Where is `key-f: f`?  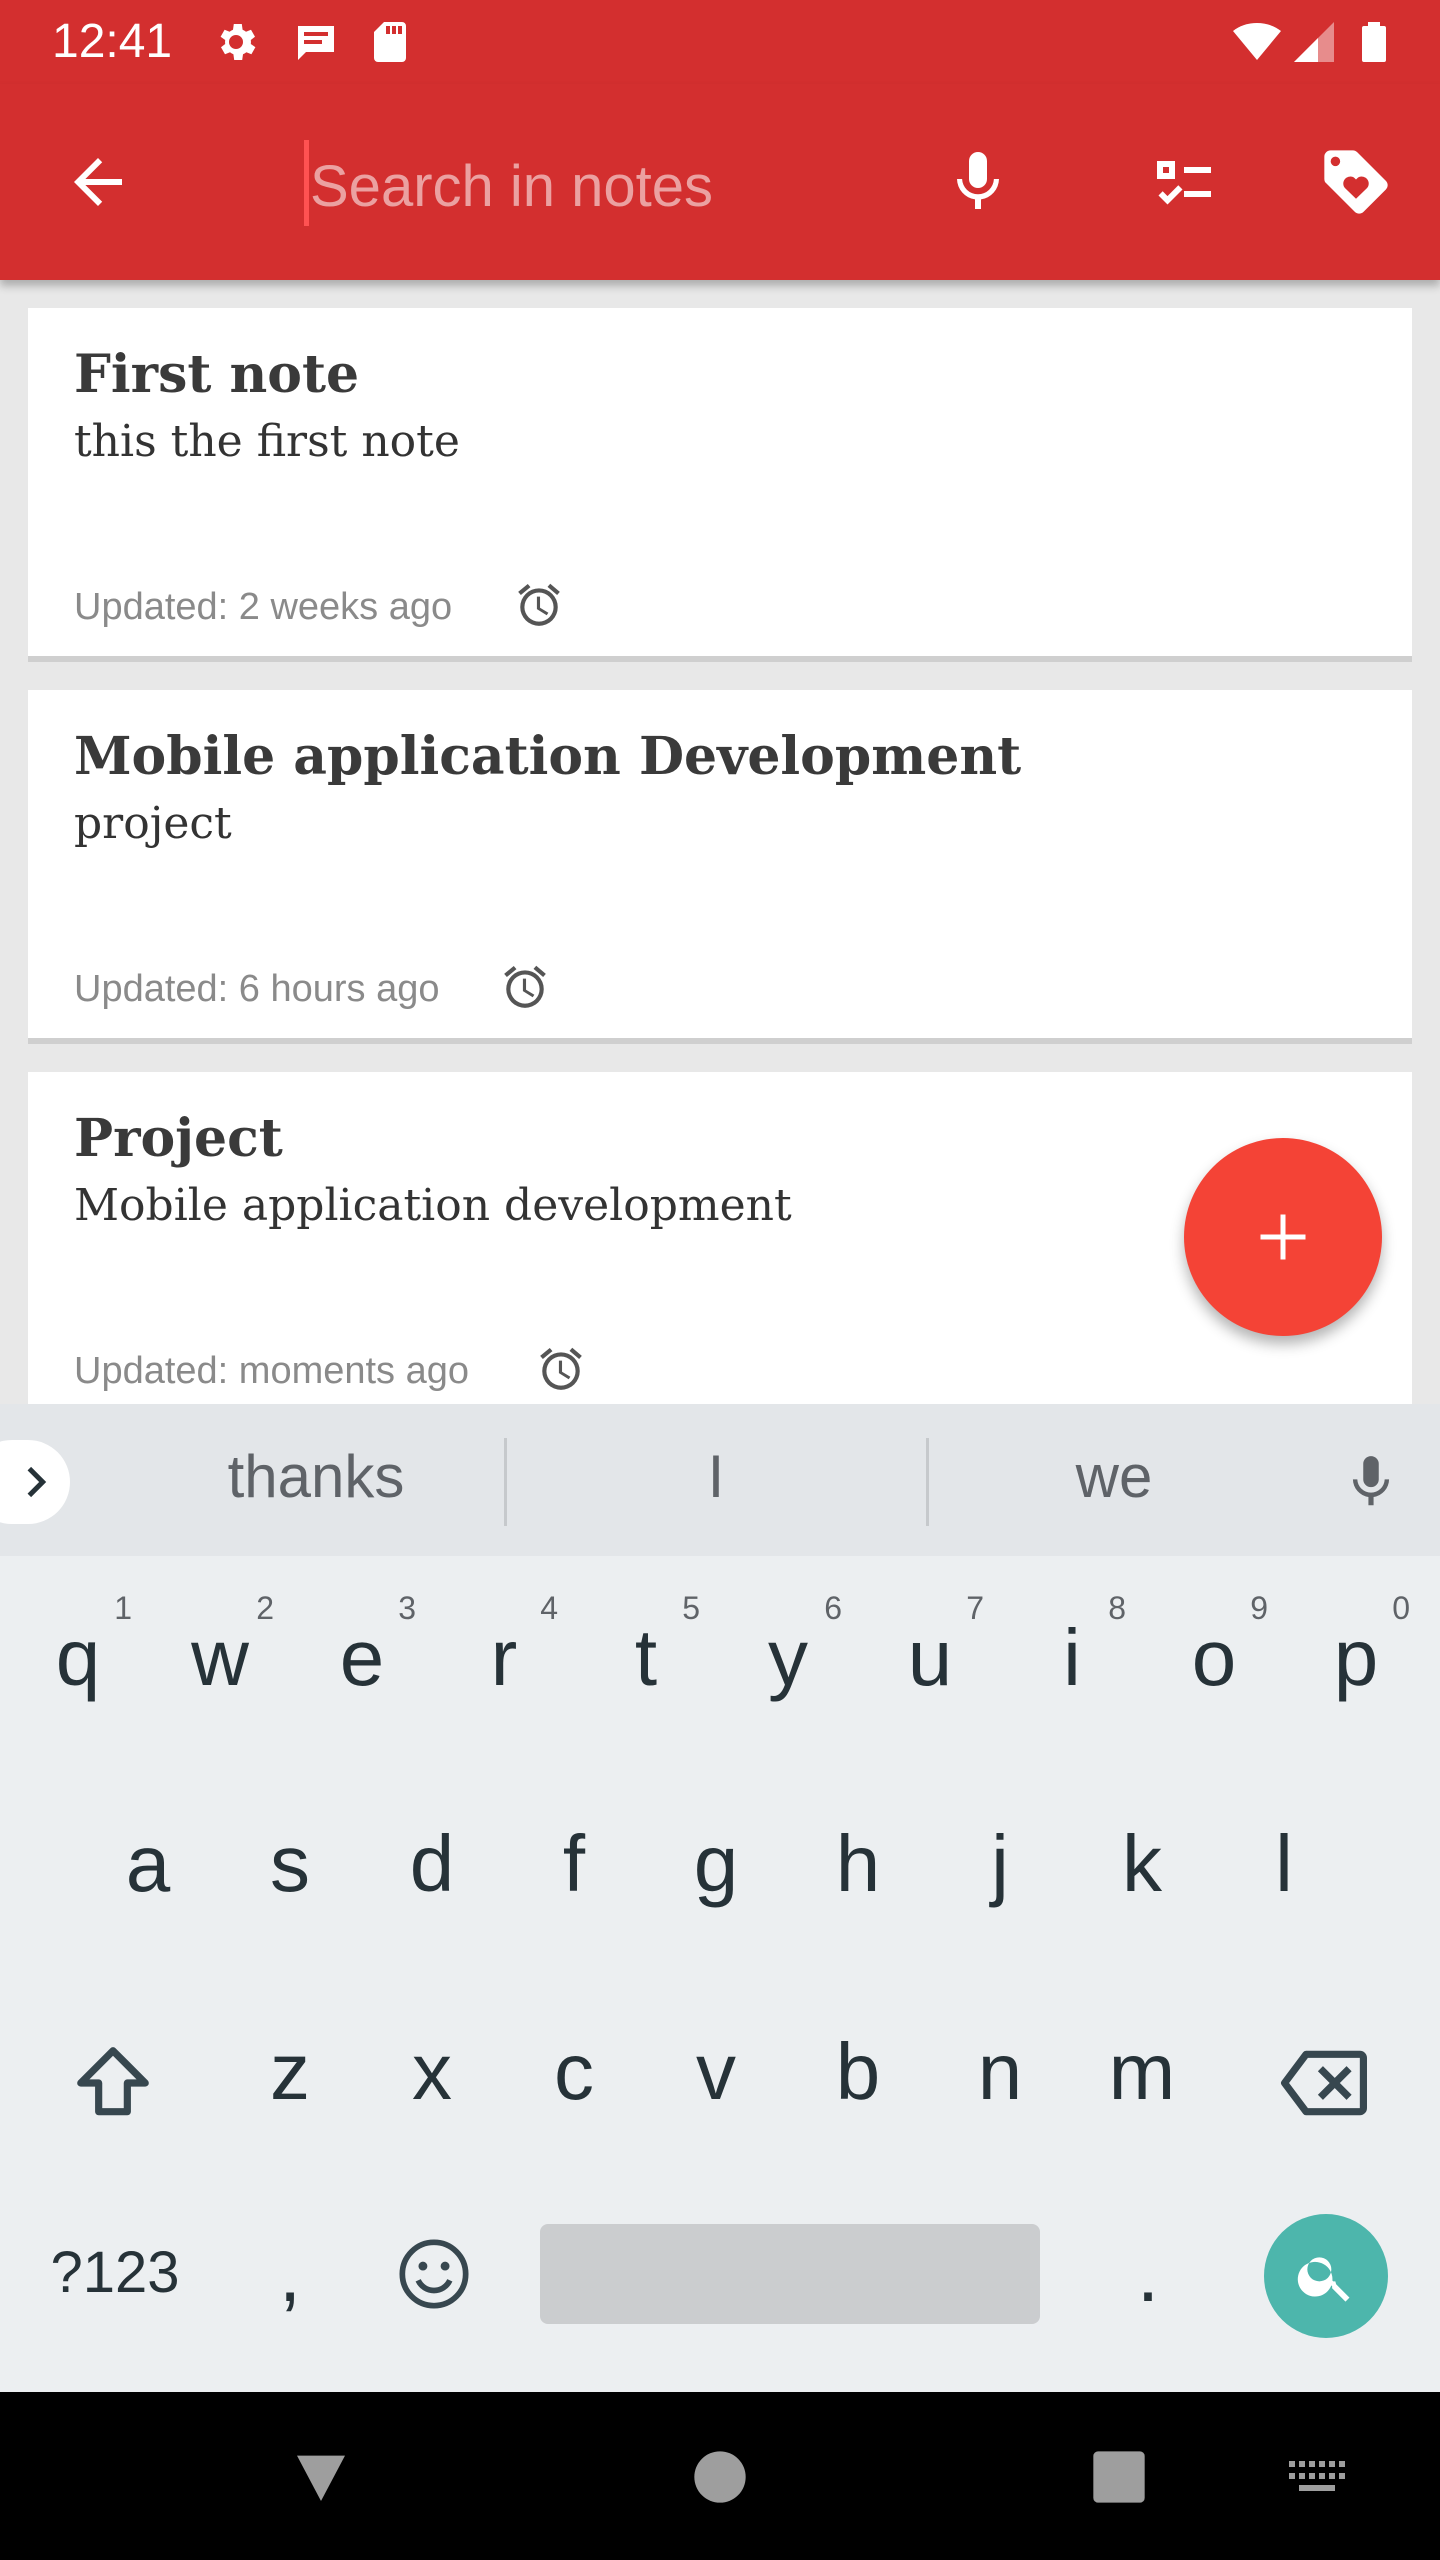 key-f: f is located at coordinates (574, 1865).